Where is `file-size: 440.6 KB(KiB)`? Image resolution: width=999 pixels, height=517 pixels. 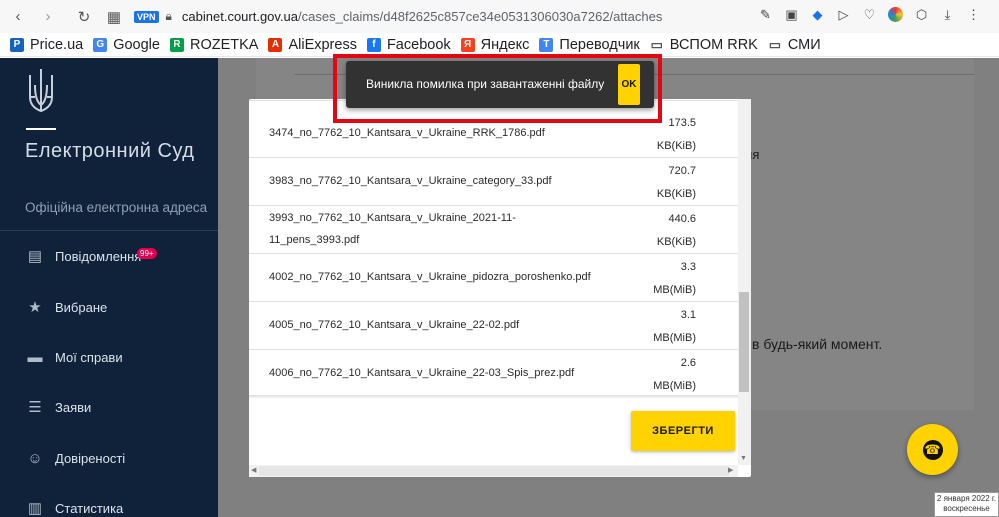 file-size: 440.6 KB(KiB) is located at coordinates (676, 230).